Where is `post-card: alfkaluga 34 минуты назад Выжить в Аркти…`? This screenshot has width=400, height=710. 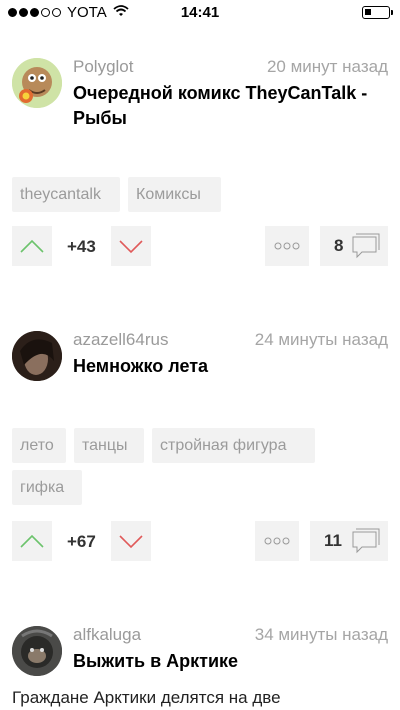
post-card: alfkaluga 34 минуты назад Выжить в Аркти… is located at coordinates (200, 655).